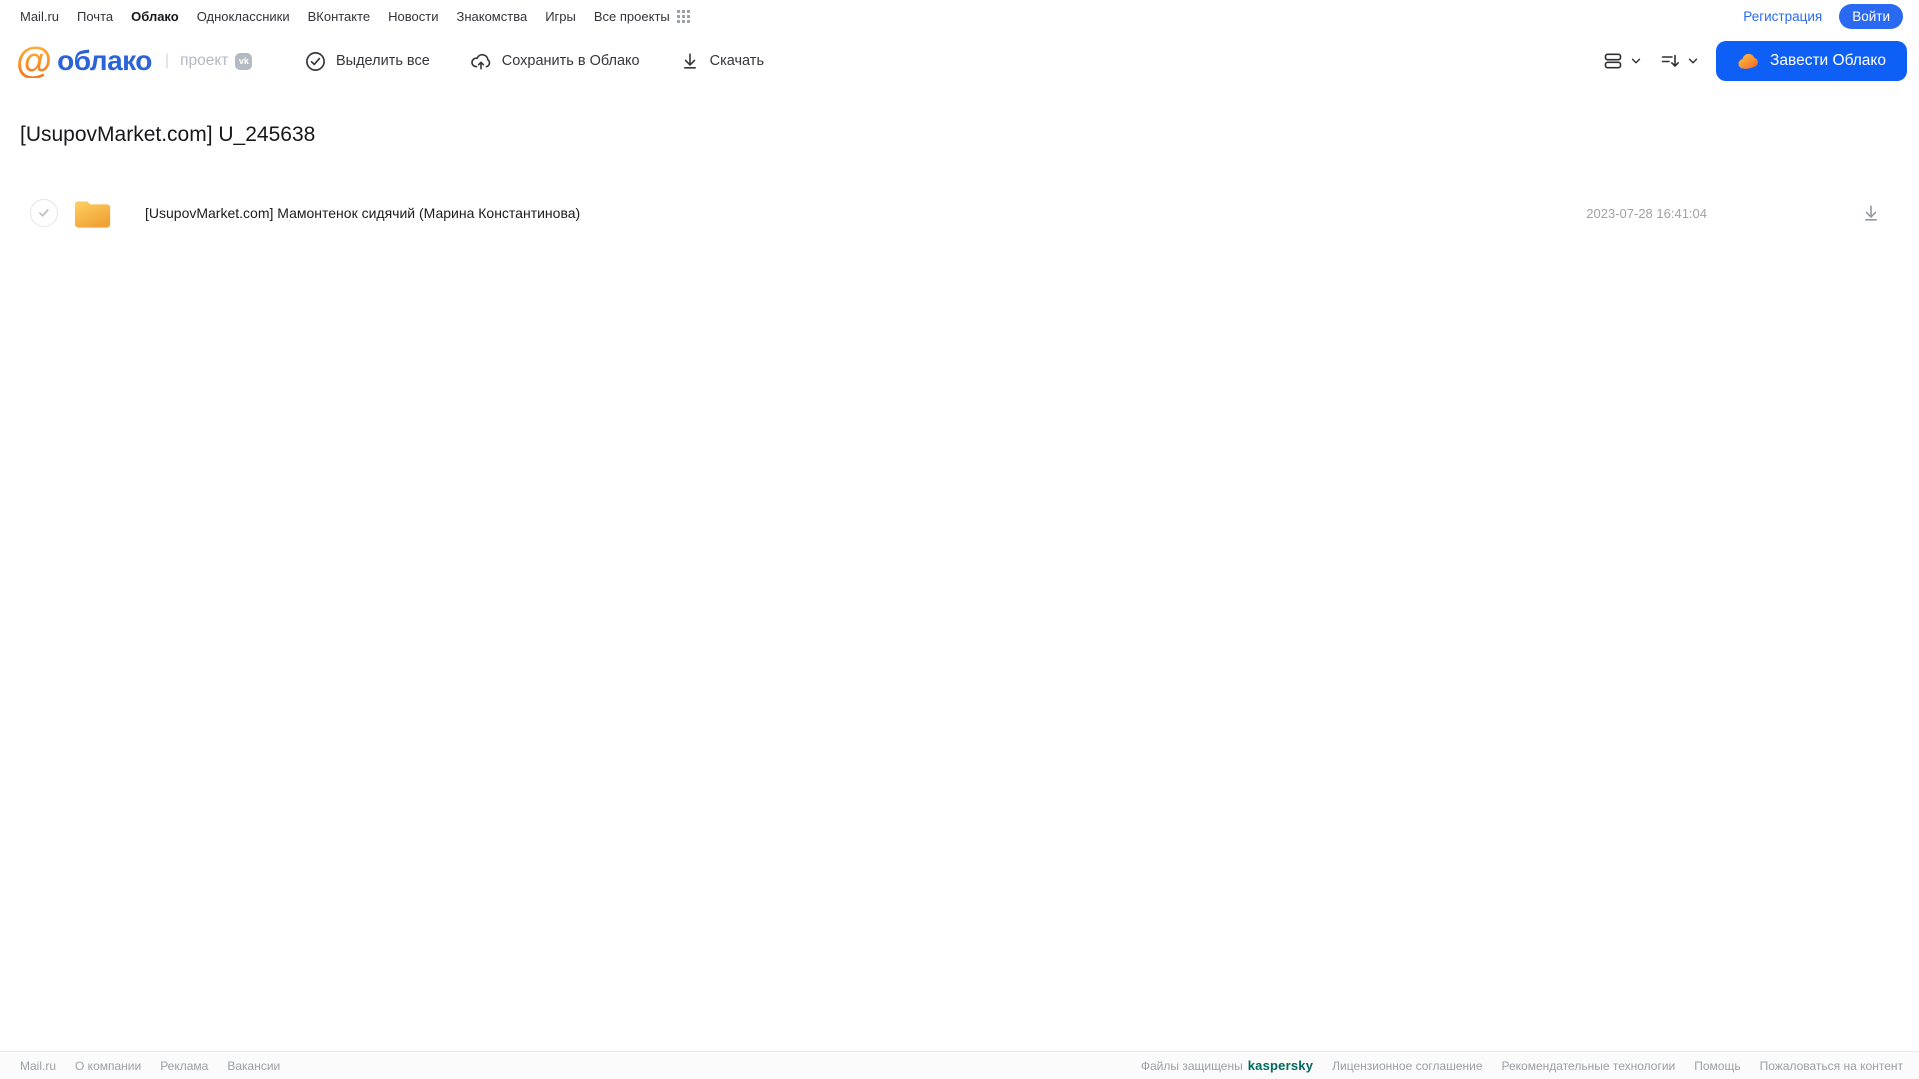 The image size is (1919, 1079). What do you see at coordinates (1280, 1065) in the screenshot?
I see `kaspersky-logo: kaspersky` at bounding box center [1280, 1065].